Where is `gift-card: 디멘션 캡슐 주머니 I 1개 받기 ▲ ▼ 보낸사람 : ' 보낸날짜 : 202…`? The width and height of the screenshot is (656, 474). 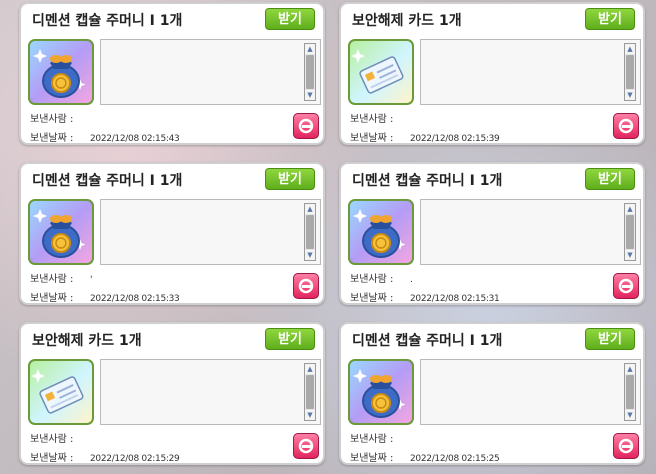 gift-card: 디멘션 캡슐 주머니 I 1개 받기 ▲ ▼ 보낸사람 : ' 보낸날짜 : 202… is located at coordinates (172, 233).